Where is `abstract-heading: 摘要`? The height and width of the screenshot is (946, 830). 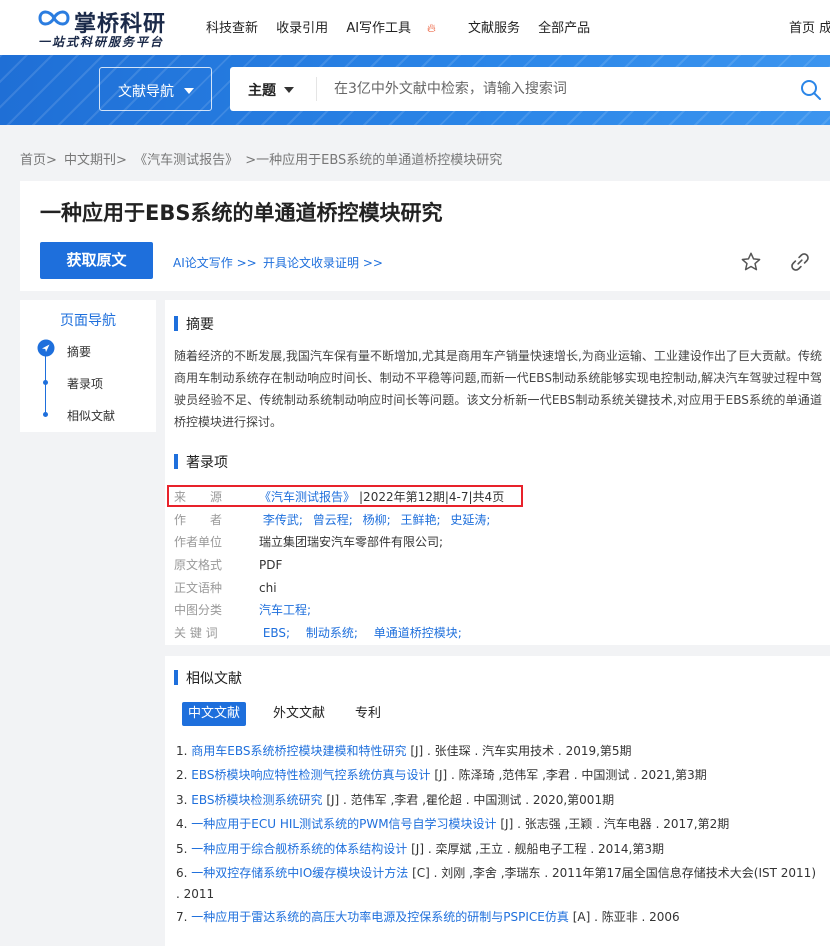 abstract-heading: 摘要 is located at coordinates (194, 324).